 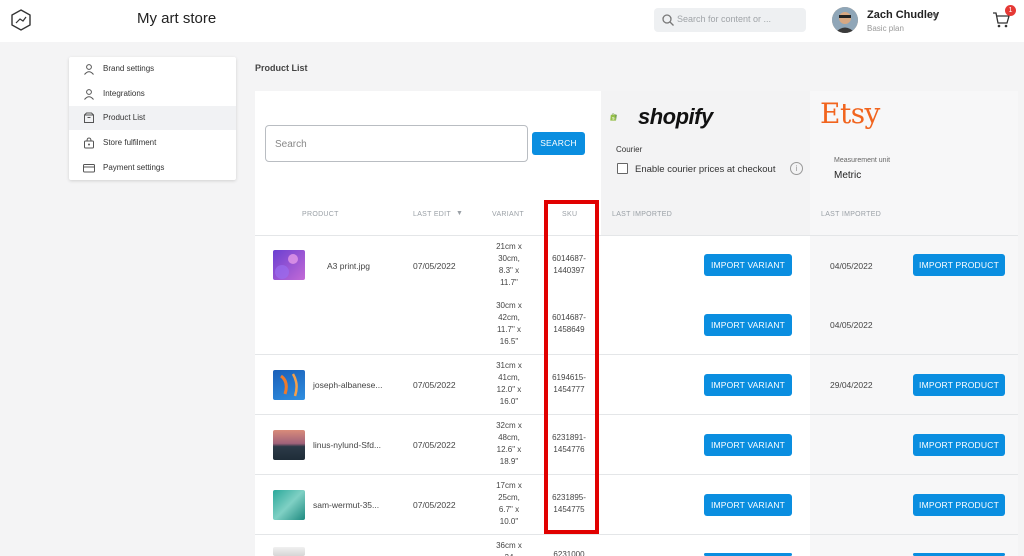 What do you see at coordinates (134, 167) in the screenshot?
I see `sidebar-item-label: Payment settings` at bounding box center [134, 167].